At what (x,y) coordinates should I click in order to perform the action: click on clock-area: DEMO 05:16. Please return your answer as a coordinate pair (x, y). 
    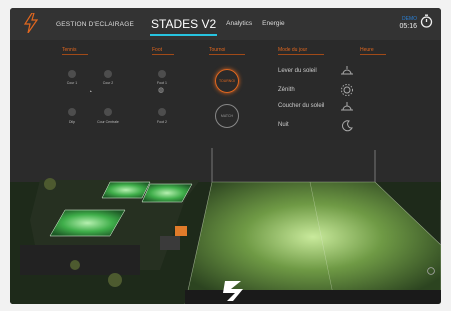
    Looking at the image, I should click on (416, 22).